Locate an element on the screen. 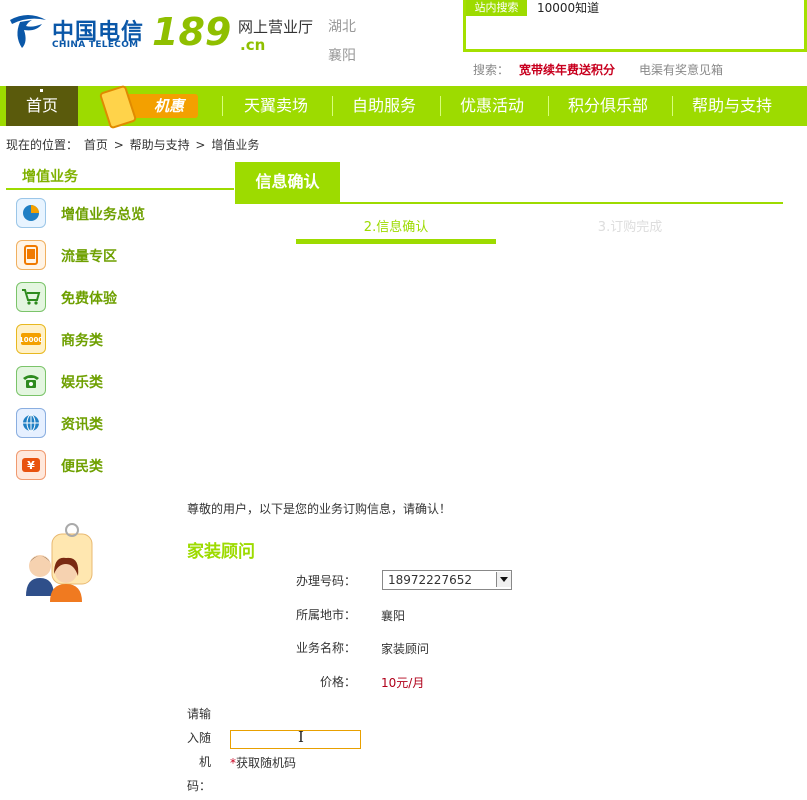  hall-name: 网上营业厅 is located at coordinates (276, 27).